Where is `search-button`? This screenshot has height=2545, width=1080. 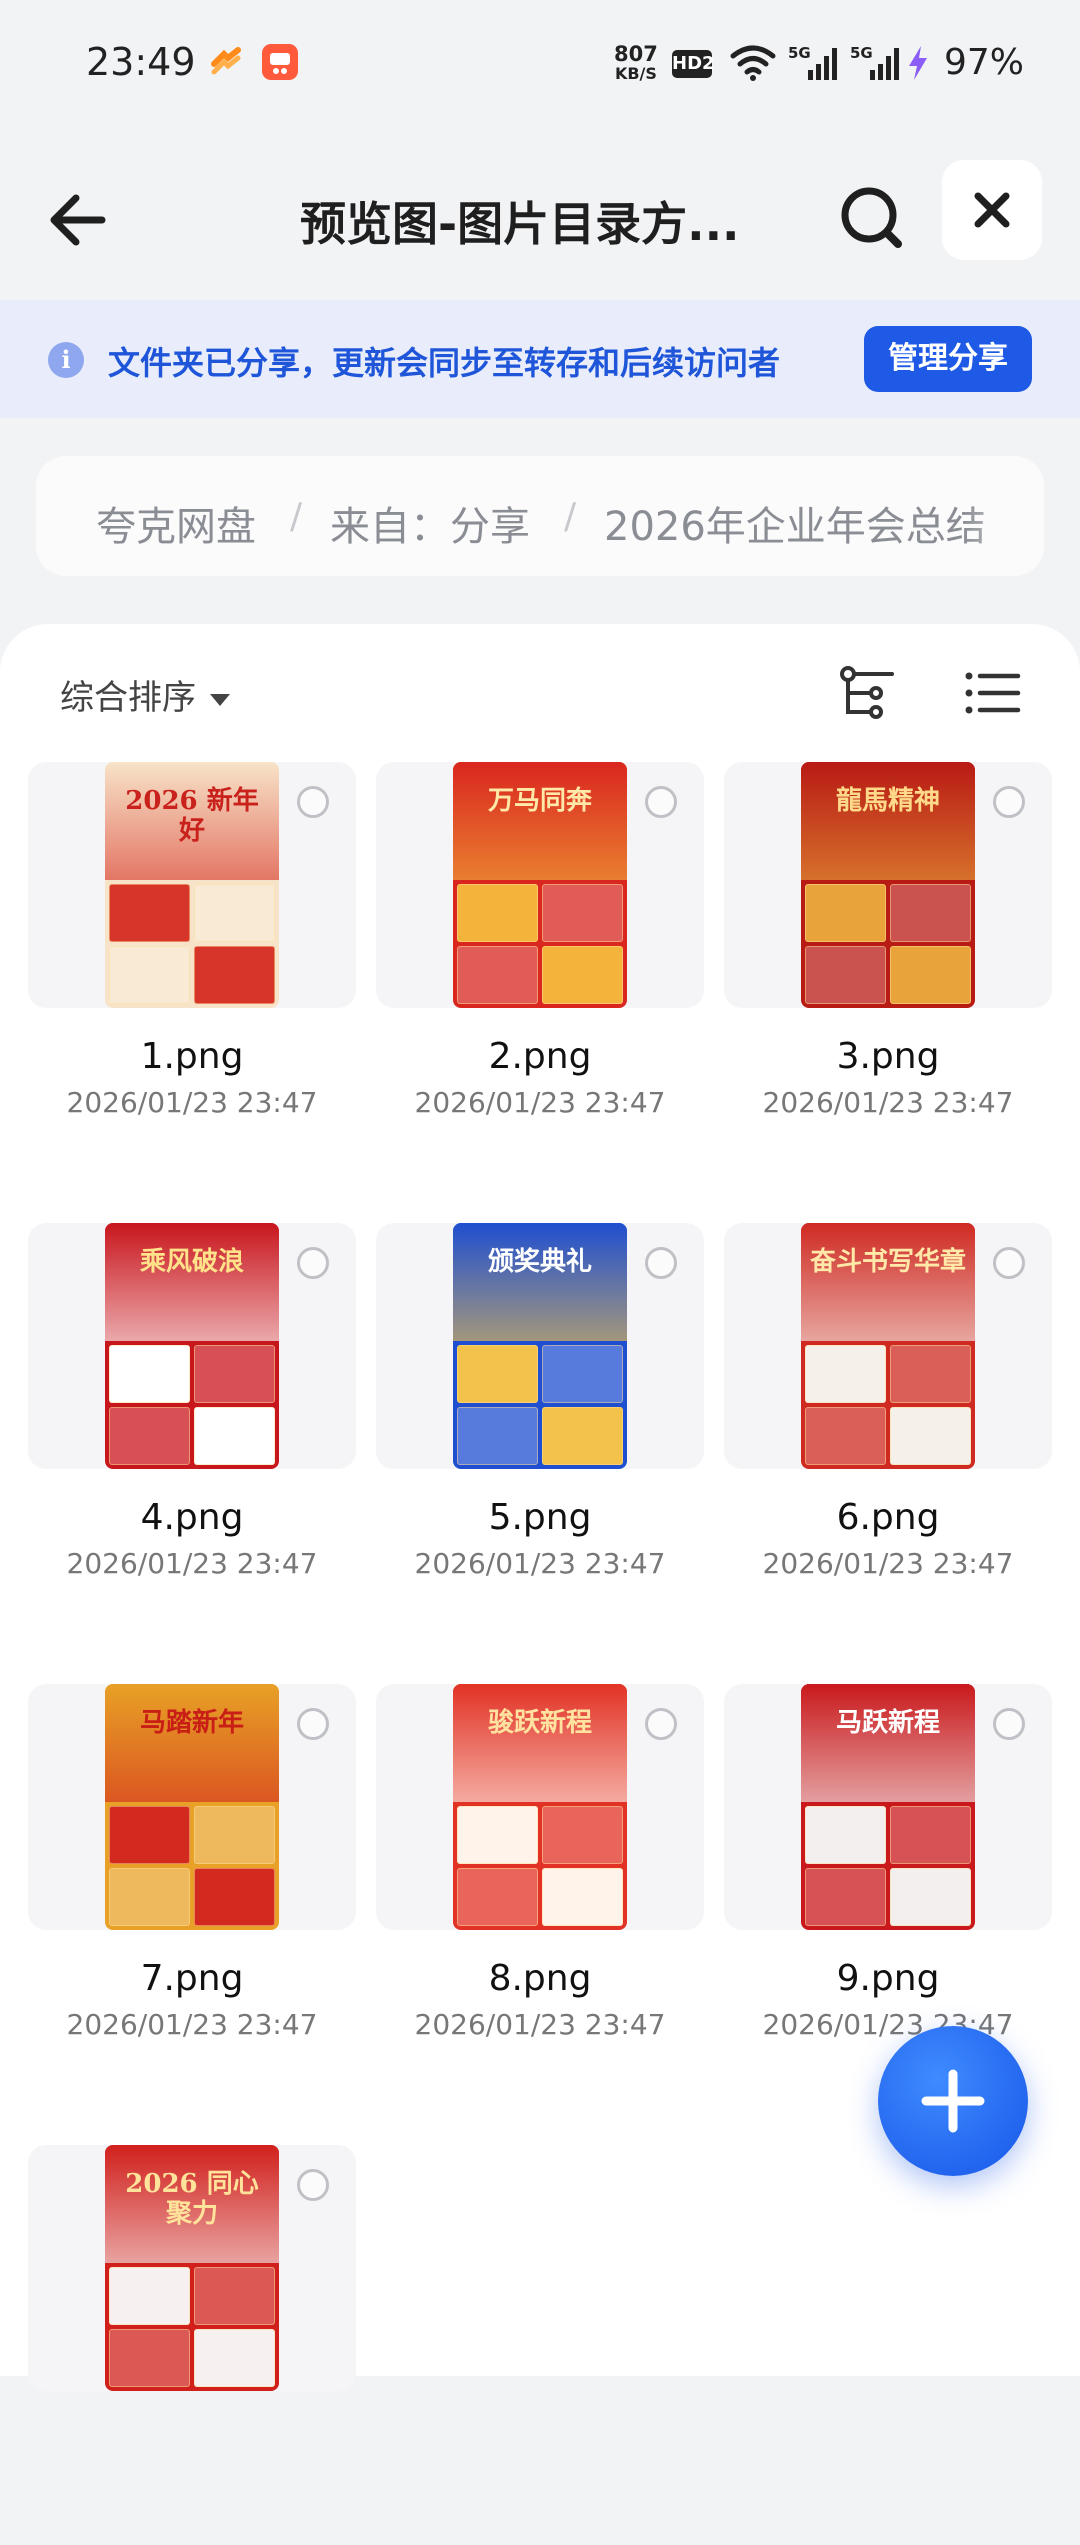
search-button is located at coordinates (872, 218).